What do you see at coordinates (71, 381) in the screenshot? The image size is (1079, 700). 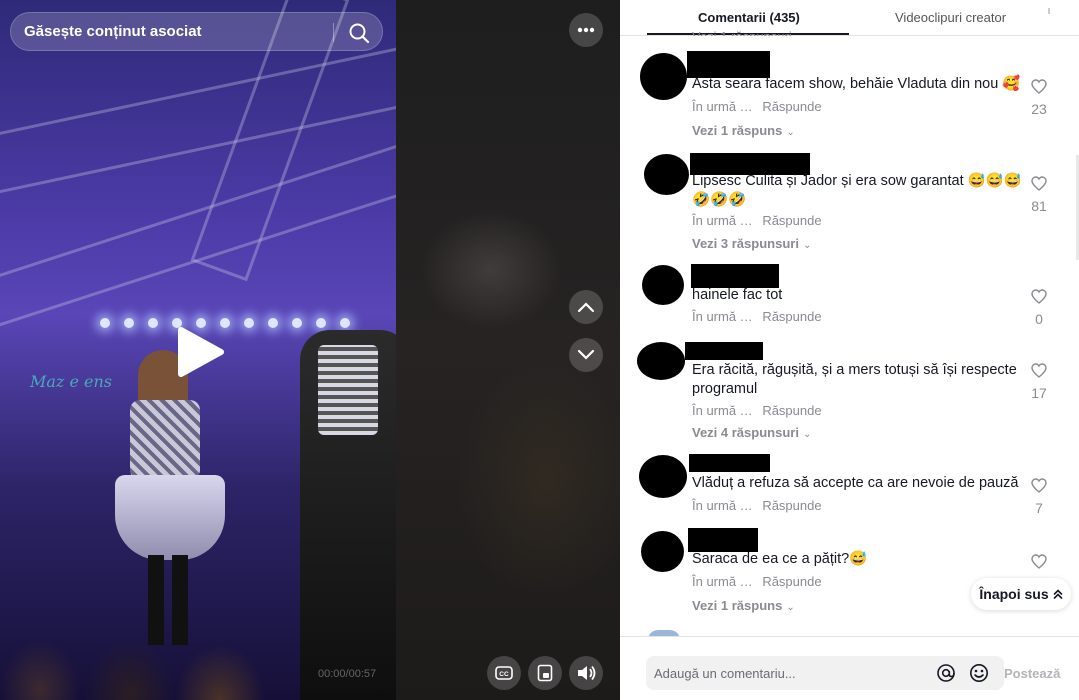 I see `stage-banner-text: Maz e ens` at bounding box center [71, 381].